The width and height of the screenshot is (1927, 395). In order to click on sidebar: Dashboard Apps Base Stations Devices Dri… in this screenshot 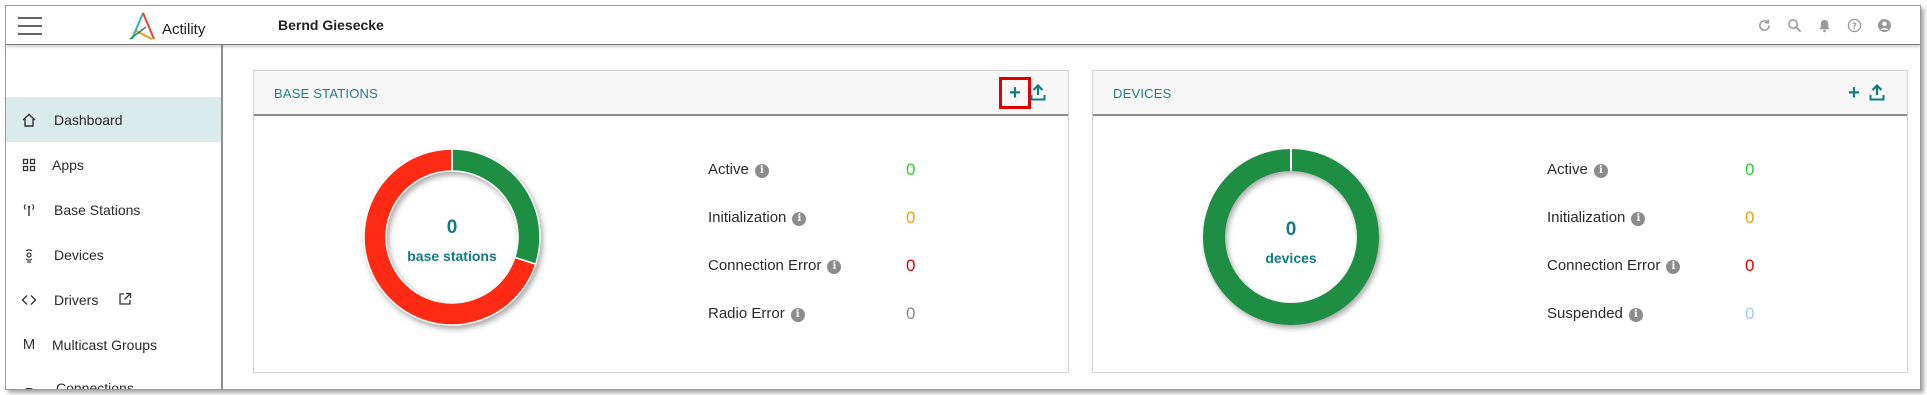, I will do `click(114, 217)`.